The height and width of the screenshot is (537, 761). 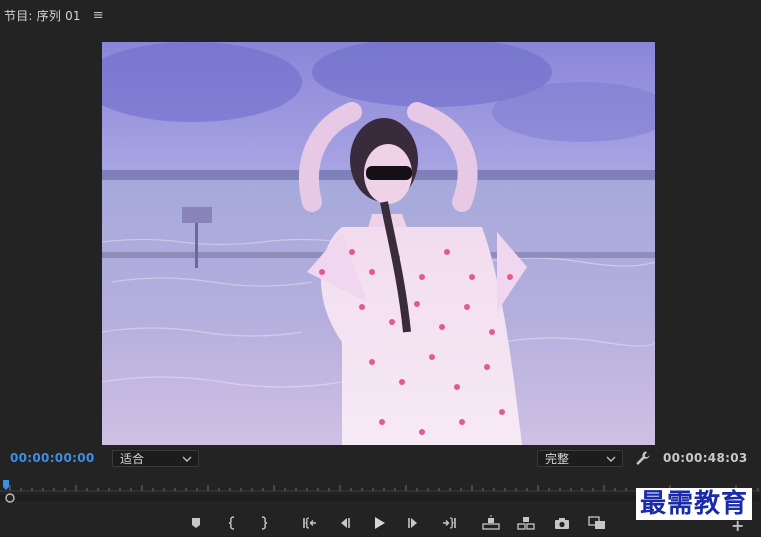 What do you see at coordinates (42, 15) in the screenshot?
I see `panel-title: 节目: 序列 01` at bounding box center [42, 15].